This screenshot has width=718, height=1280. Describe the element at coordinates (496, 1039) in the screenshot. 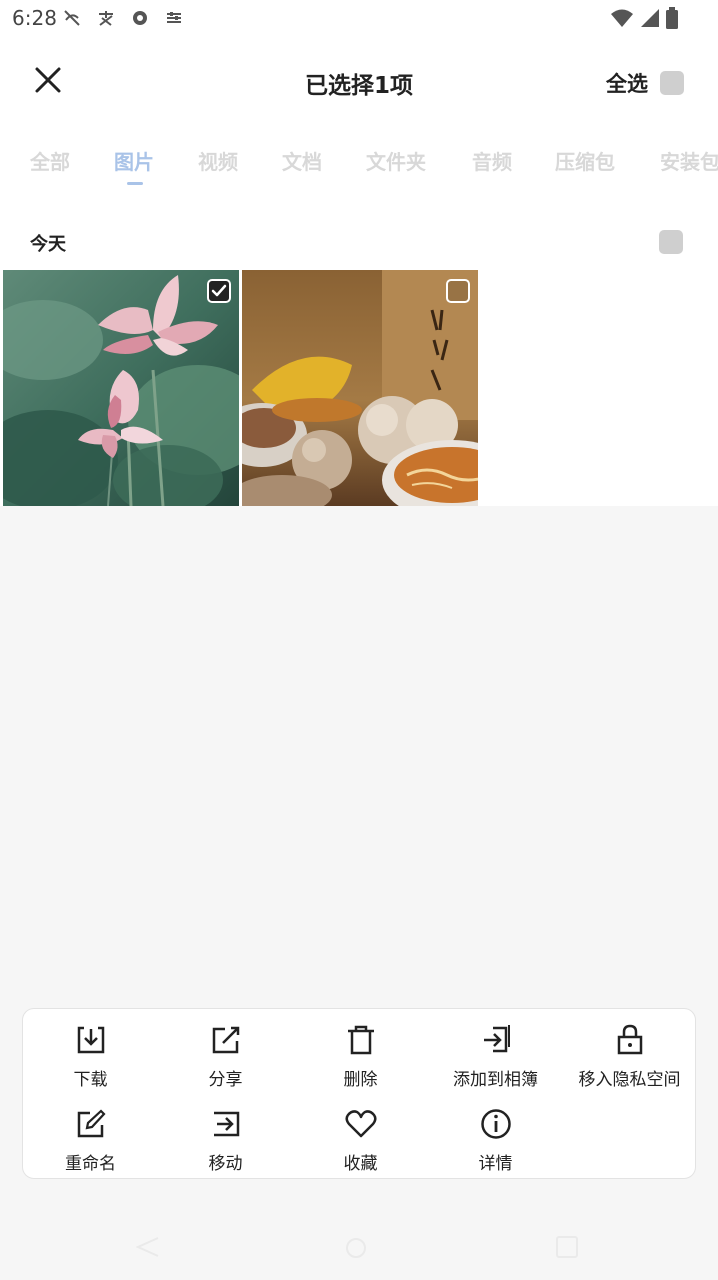

I see `add-to-album-icon` at that location.